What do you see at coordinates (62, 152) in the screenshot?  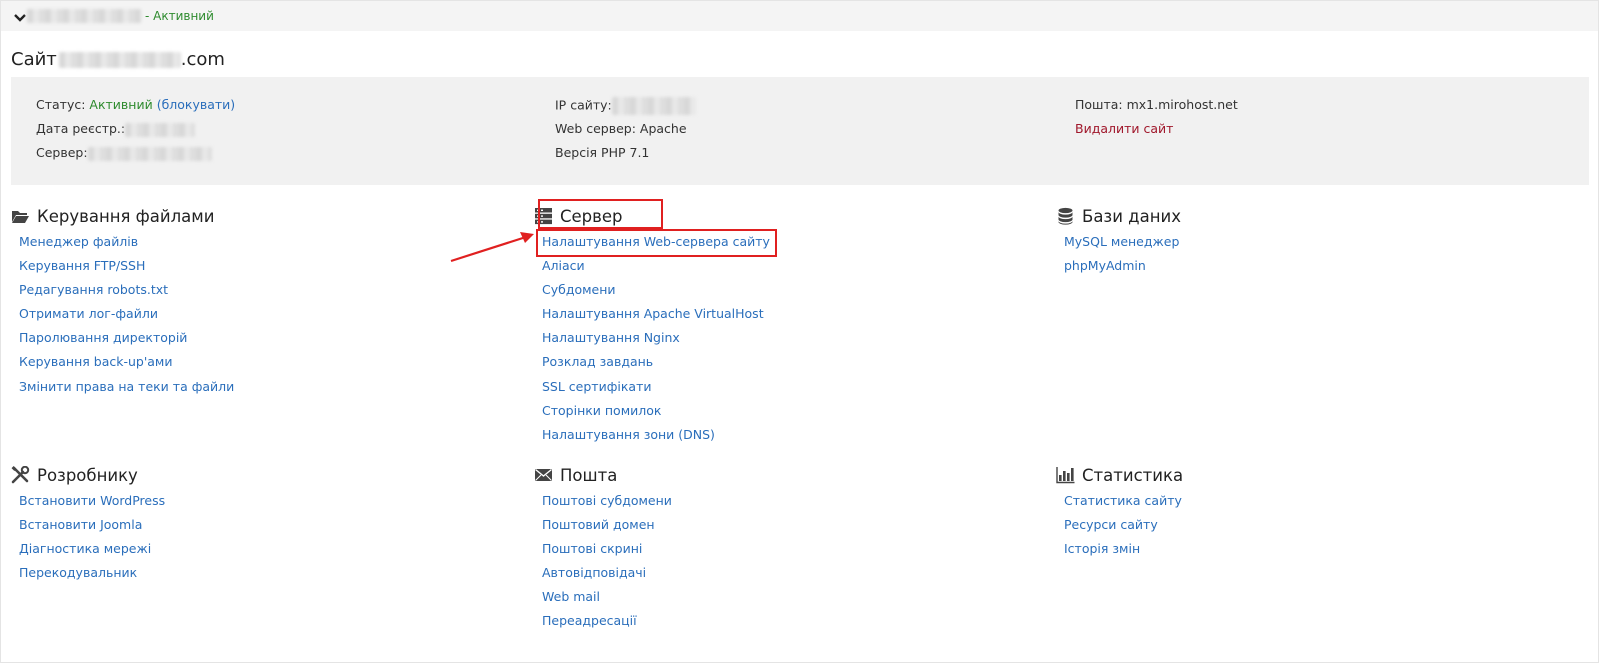 I see `server-label: Сервер:` at bounding box center [62, 152].